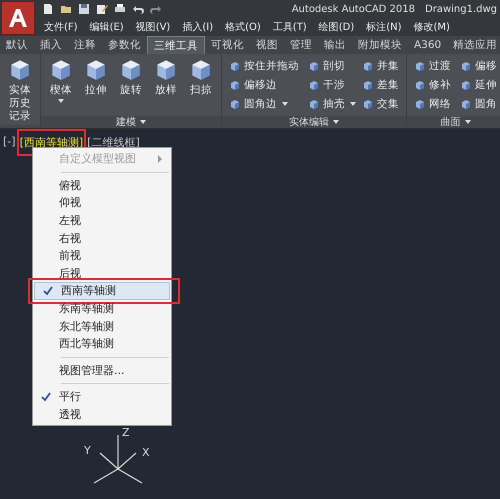 Image resolution: width=500 pixels, height=499 pixels. What do you see at coordinates (85, 45) in the screenshot?
I see `ribbon-tab: 注释` at bounding box center [85, 45].